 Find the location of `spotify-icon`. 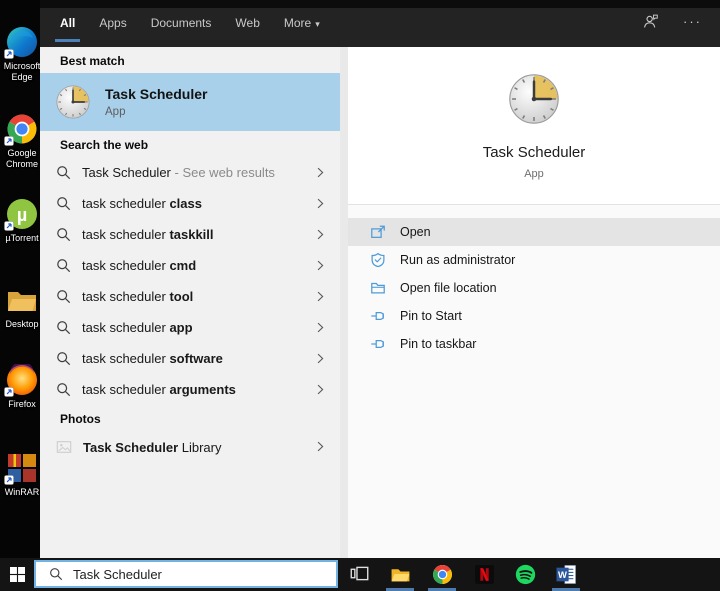

spotify-icon is located at coordinates (525, 574).